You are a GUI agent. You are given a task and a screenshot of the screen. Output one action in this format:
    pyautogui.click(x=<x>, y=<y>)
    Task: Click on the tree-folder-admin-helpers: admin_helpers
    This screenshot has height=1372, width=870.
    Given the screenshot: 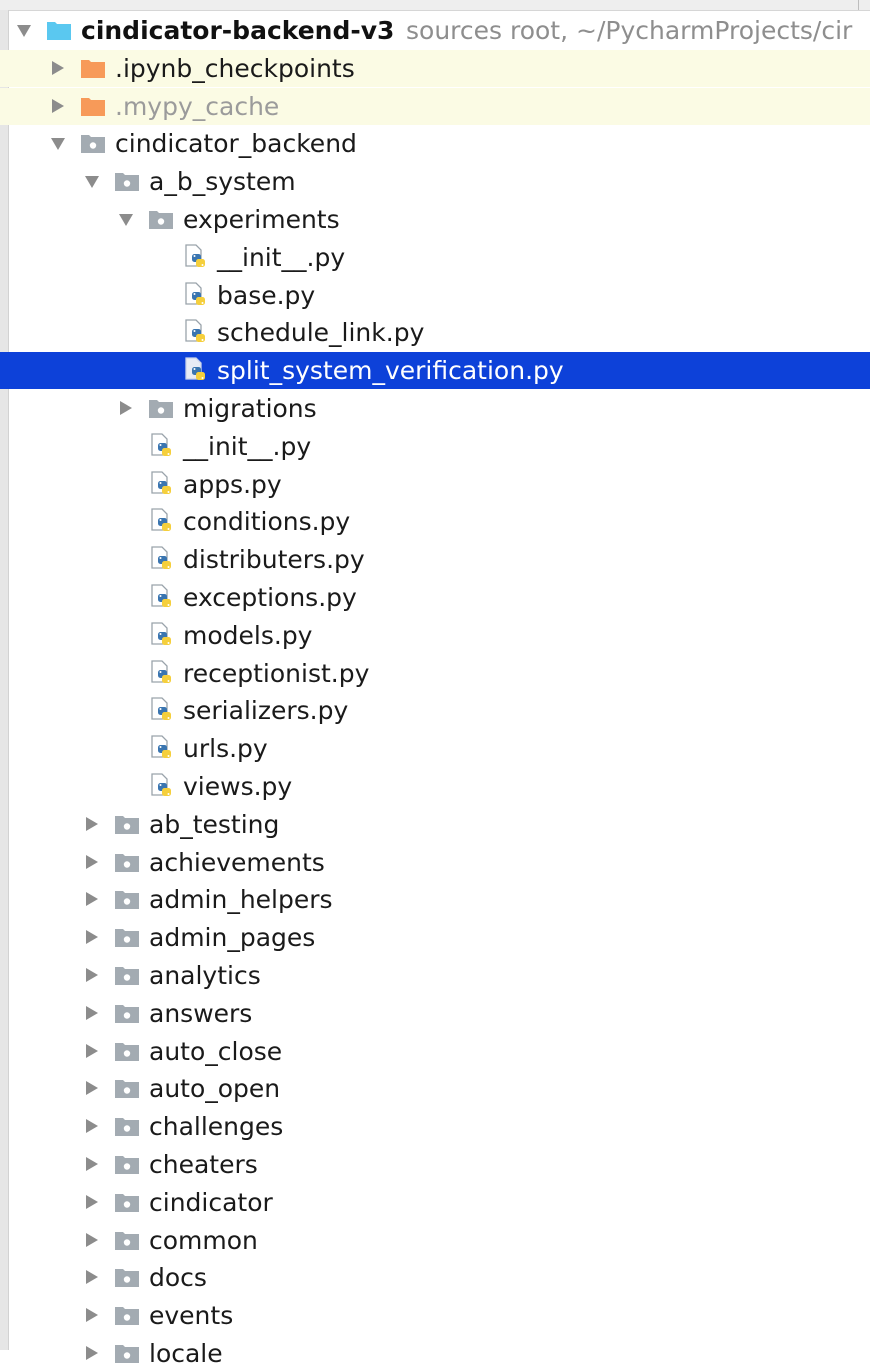 What is the action you would take?
    pyautogui.click(x=435, y=899)
    